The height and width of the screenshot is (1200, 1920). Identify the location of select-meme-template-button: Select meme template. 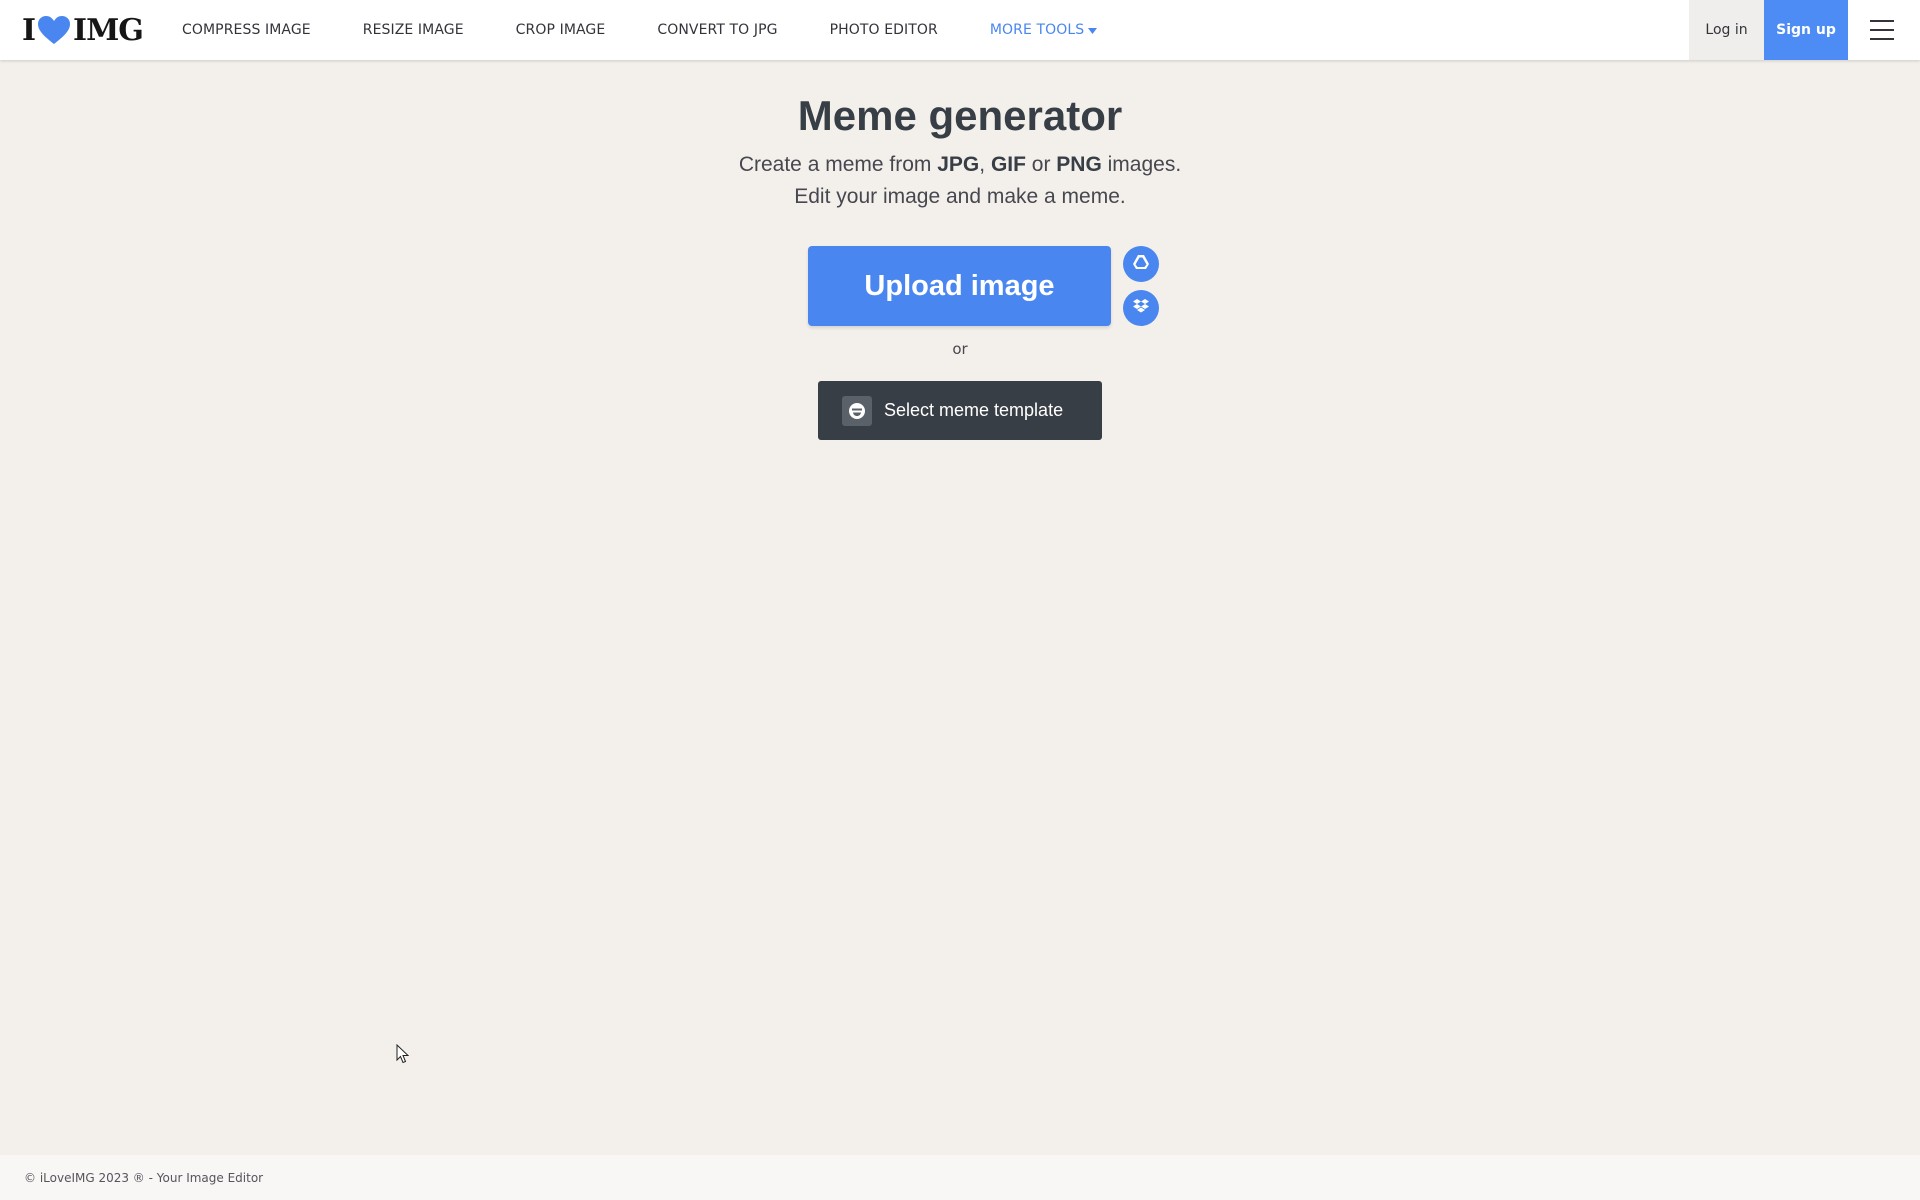
(960, 410).